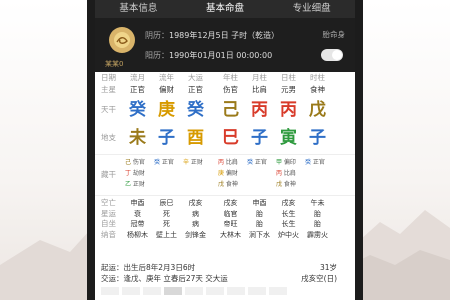 The image size is (450, 300). Describe the element at coordinates (164, 278) in the screenshot. I see `jiaoyun-text: 交运：逢戊、庚年 立春后27天 交大运` at that location.